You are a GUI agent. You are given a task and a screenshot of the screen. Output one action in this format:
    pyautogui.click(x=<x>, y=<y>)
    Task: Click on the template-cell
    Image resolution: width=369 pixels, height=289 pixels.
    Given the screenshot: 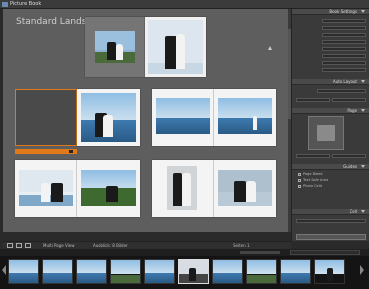 What is the action you would take?
    pyautogui.click(x=326, y=133)
    